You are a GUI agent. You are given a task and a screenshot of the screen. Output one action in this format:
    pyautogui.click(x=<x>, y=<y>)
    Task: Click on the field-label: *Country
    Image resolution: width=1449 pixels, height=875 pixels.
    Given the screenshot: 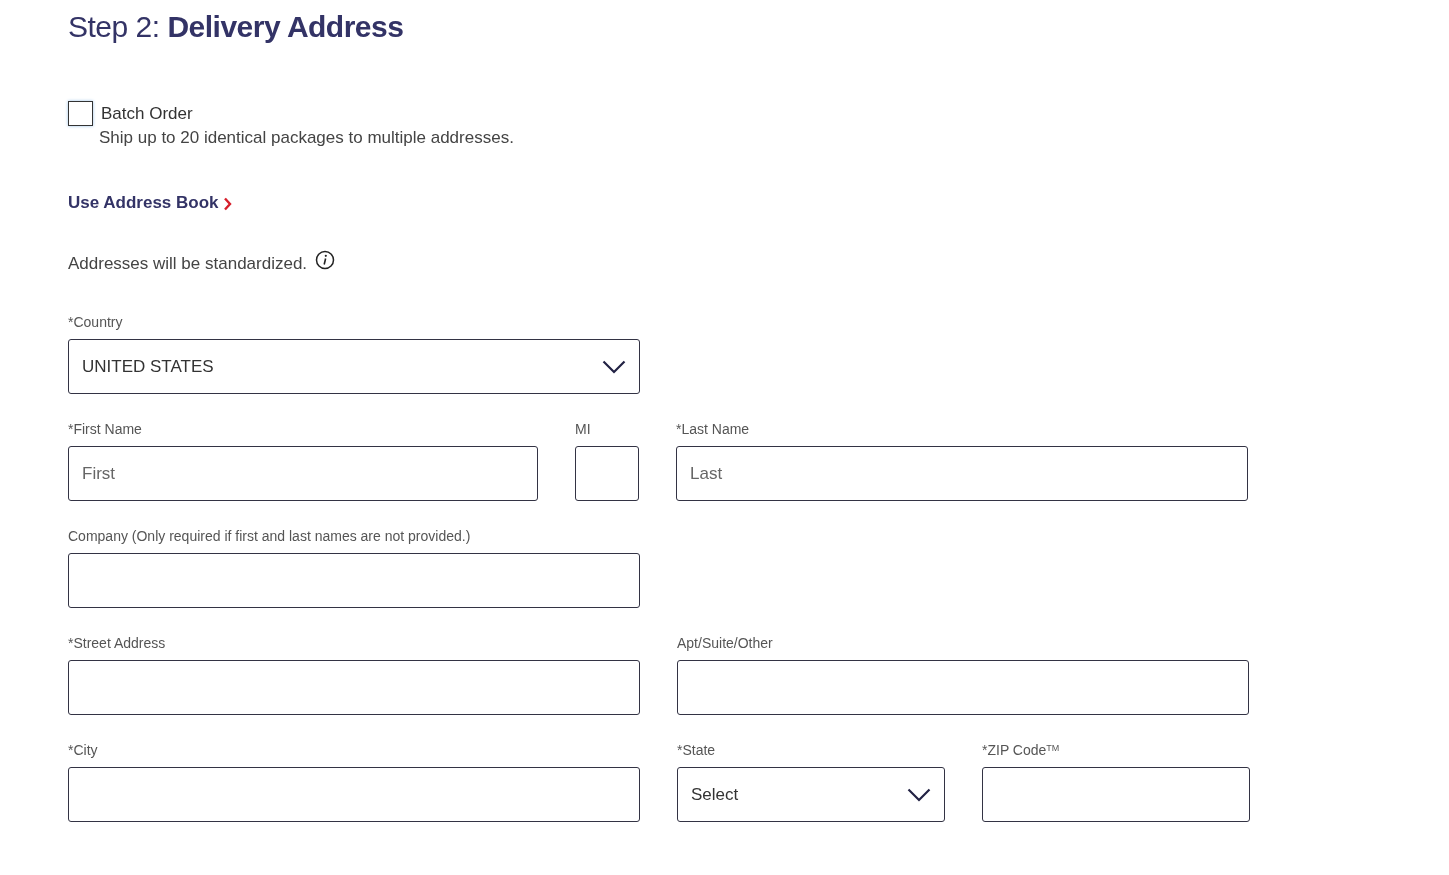 What is the action you would take?
    pyautogui.click(x=96, y=322)
    